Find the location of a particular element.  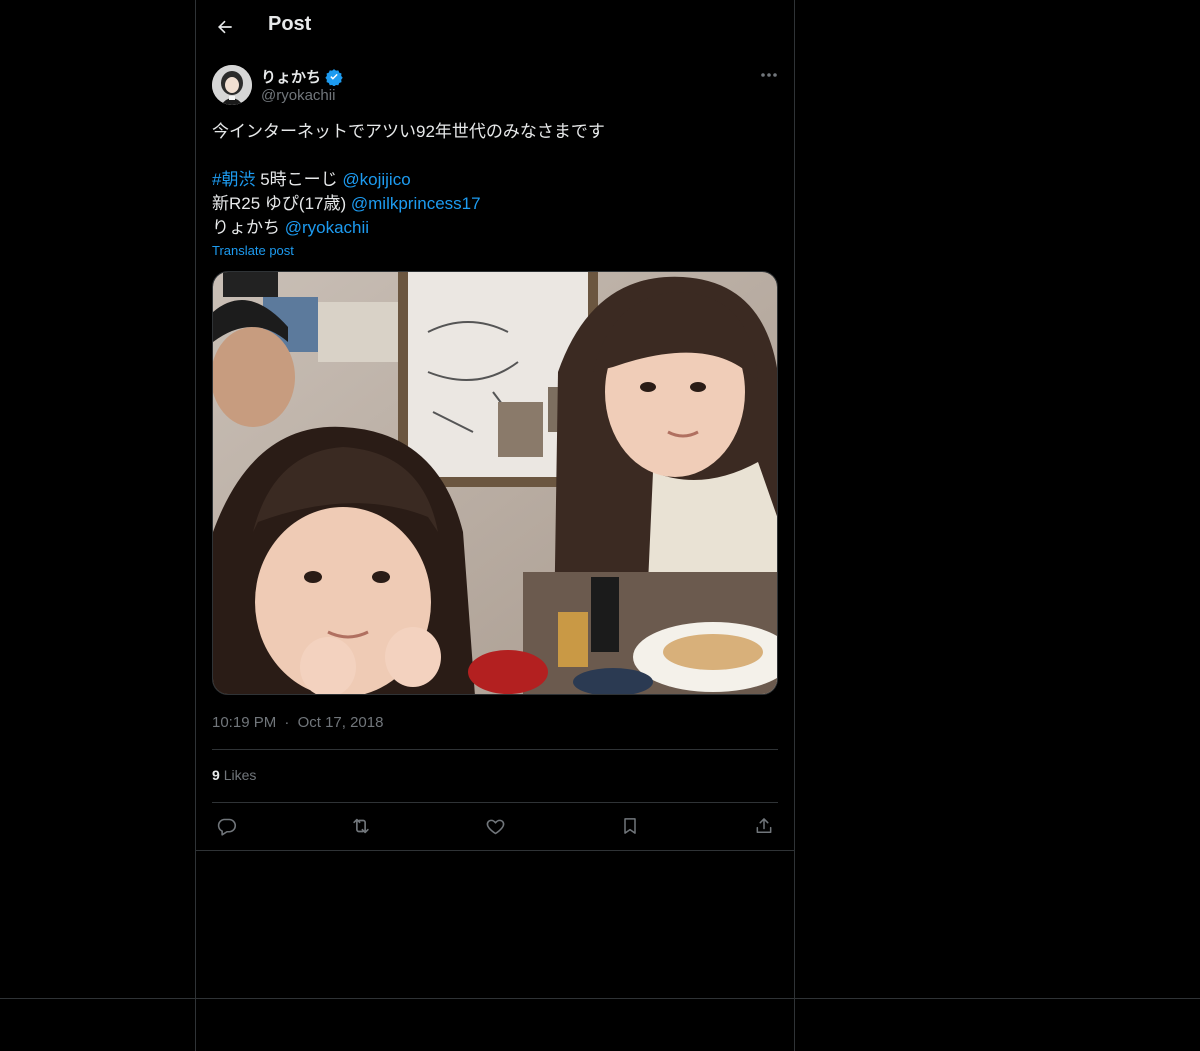

repost-icon is located at coordinates (360, 826).